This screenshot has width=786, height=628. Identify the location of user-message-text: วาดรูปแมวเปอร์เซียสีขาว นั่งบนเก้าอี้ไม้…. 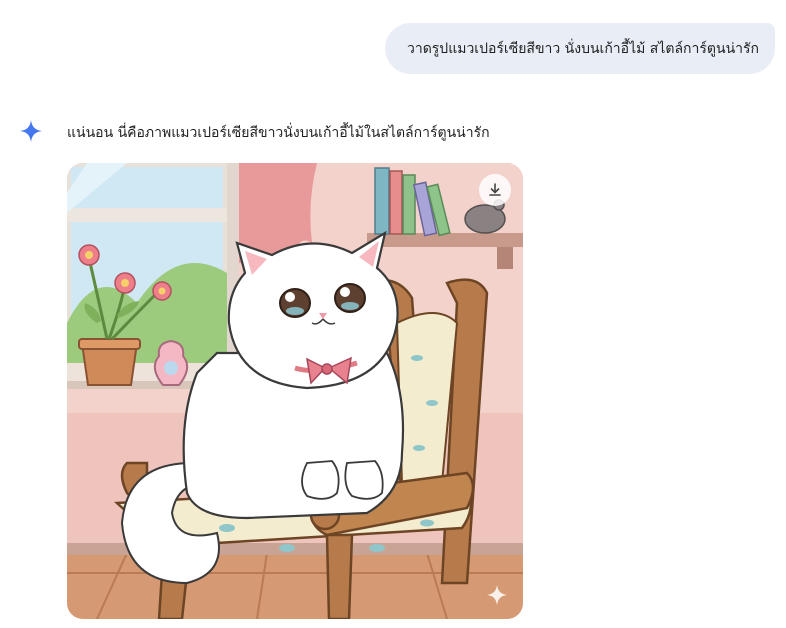
(582, 48).